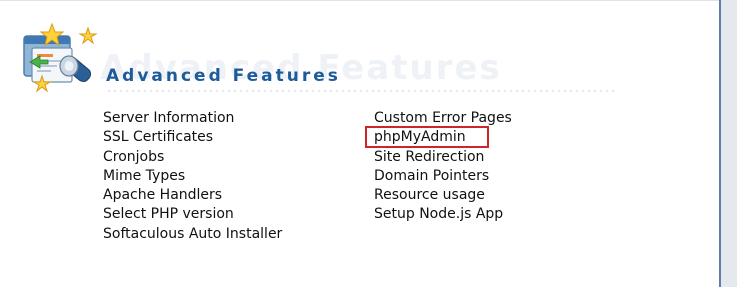 The height and width of the screenshot is (287, 737). Describe the element at coordinates (443, 214) in the screenshot. I see `link-setup-nodejs-app: Setup Node.js App` at that location.